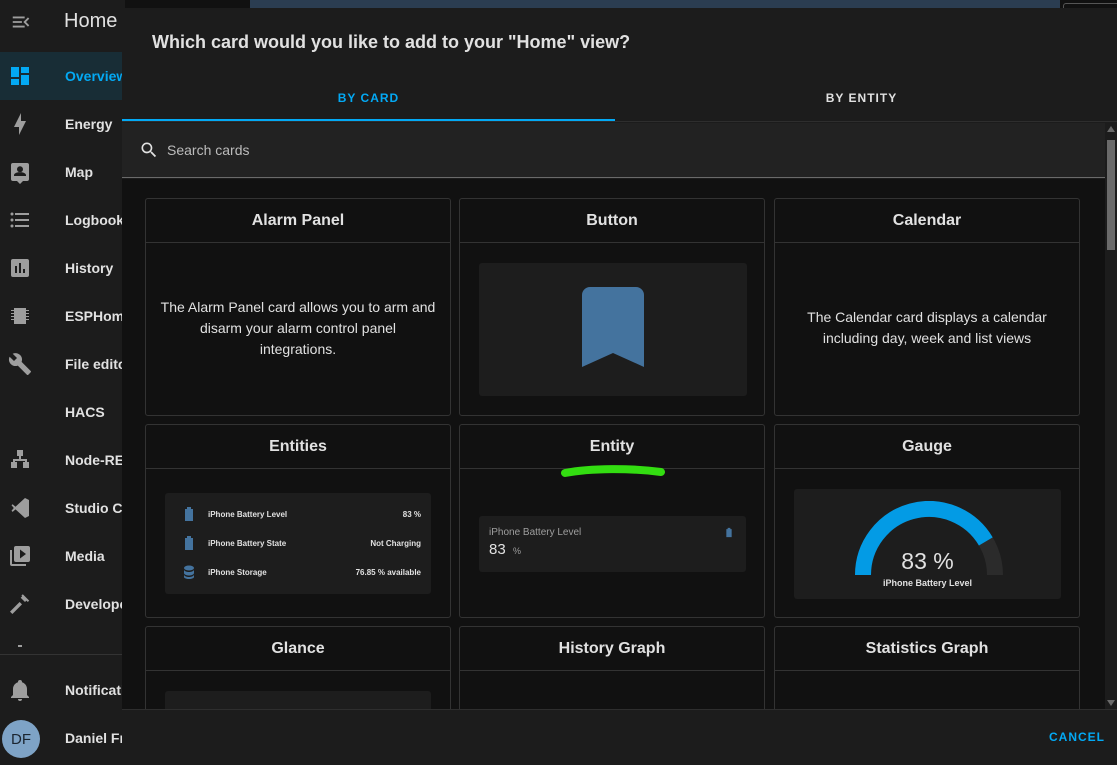  Describe the element at coordinates (96, 76) in the screenshot. I see `sidebar-item-label: Overview` at that location.